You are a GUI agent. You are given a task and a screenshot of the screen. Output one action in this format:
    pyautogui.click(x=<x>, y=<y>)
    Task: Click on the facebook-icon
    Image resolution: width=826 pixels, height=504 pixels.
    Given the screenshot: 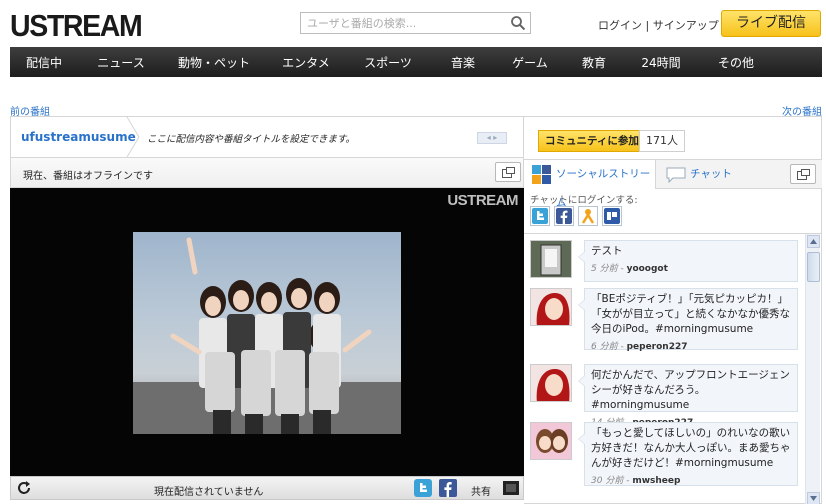 What is the action you would take?
    pyautogui.click(x=564, y=216)
    